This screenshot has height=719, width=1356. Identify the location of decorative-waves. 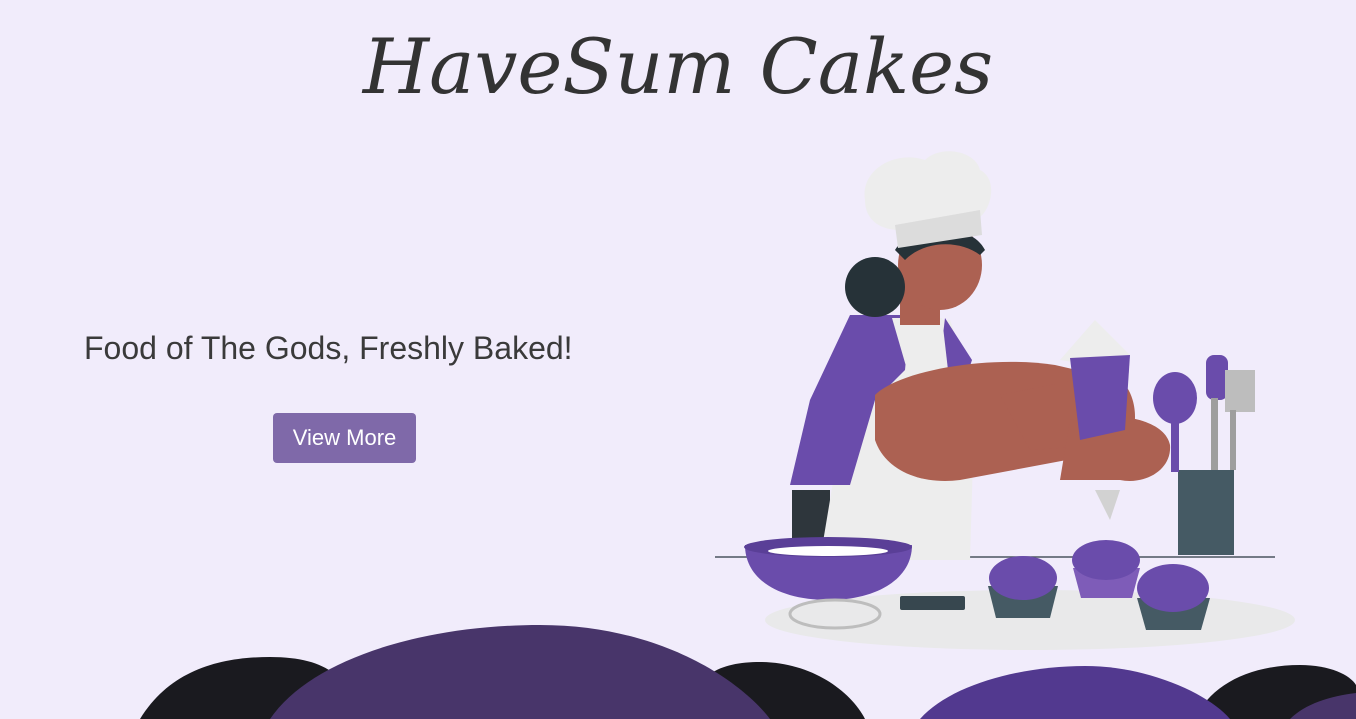
(748, 672).